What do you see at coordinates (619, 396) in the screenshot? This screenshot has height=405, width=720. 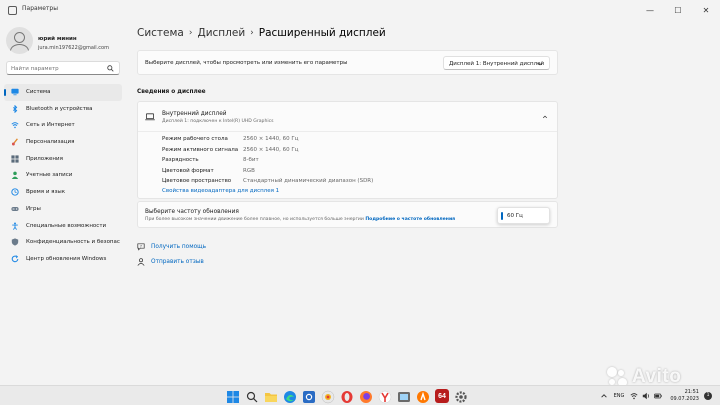 I see `language-indicator: ENG` at bounding box center [619, 396].